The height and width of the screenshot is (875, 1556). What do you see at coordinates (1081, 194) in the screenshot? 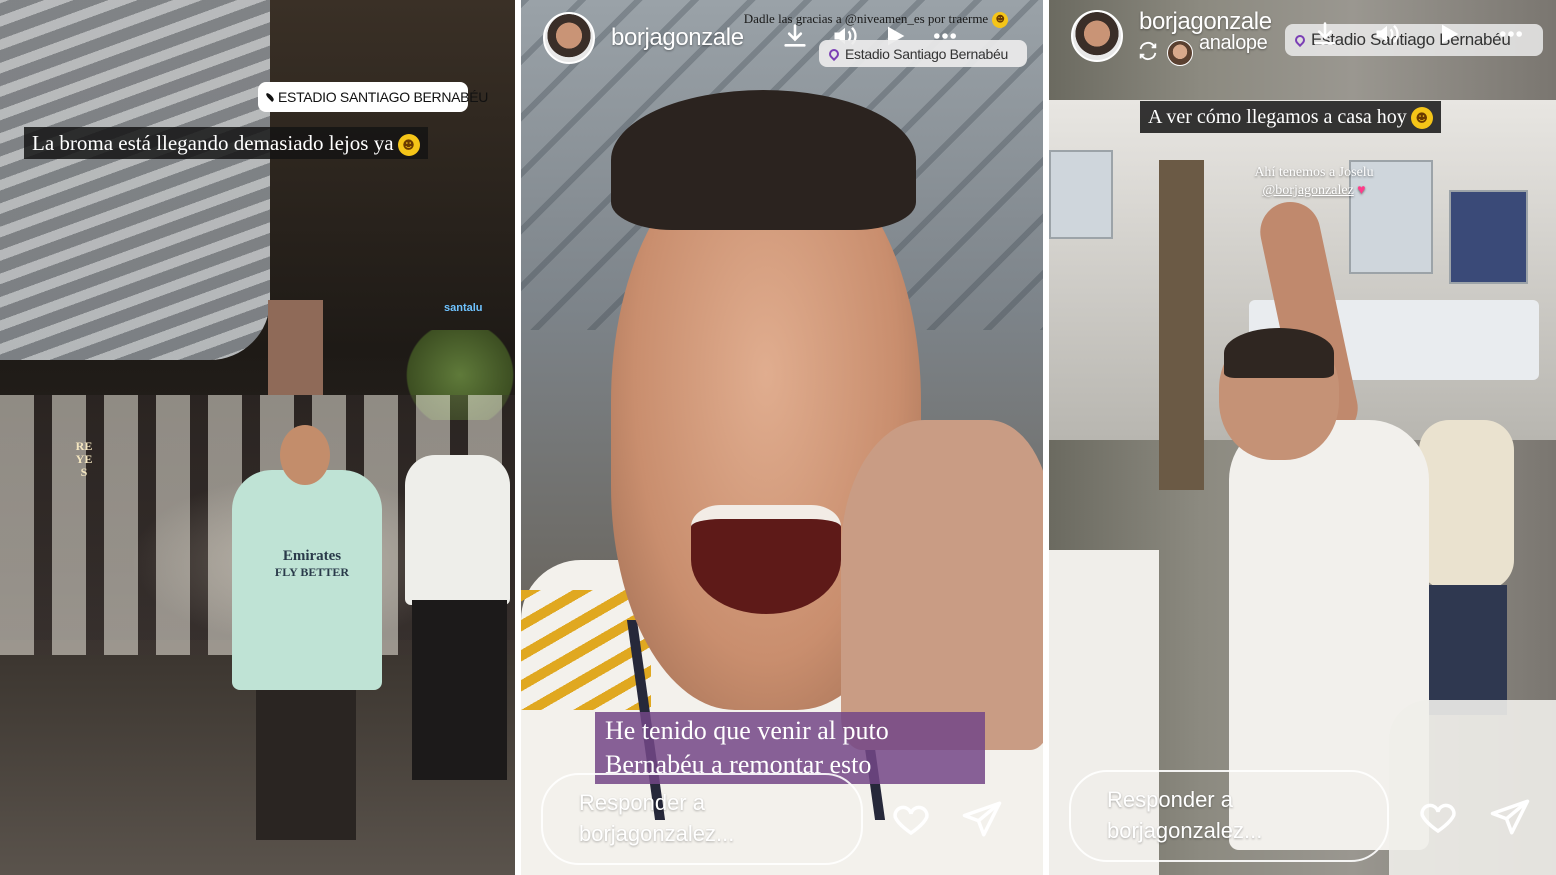
I see `building-window` at bounding box center [1081, 194].